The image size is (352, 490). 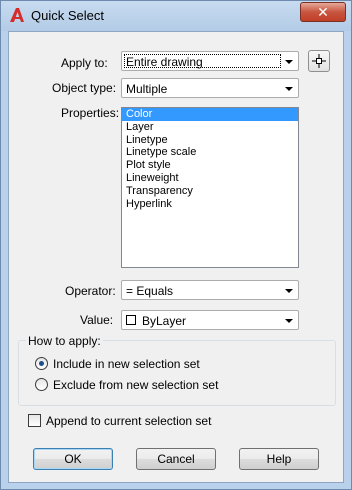 What do you see at coordinates (176, 16) in the screenshot?
I see `title-bar: Quick Select ✕` at bounding box center [176, 16].